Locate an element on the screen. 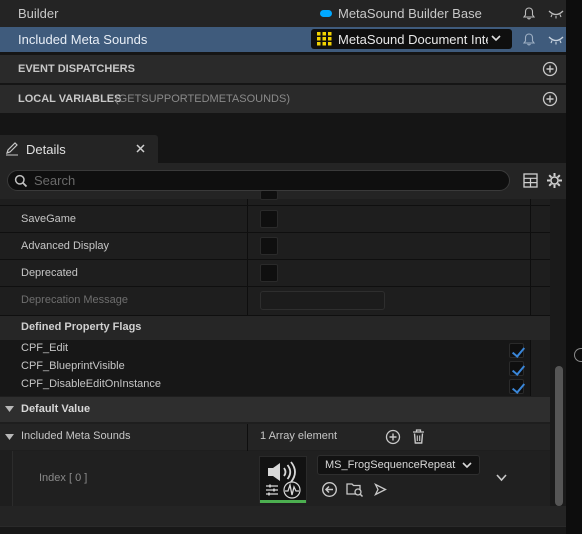 The width and height of the screenshot is (582, 534). variable-type: MetaSound Builder Base is located at coordinates (410, 13).